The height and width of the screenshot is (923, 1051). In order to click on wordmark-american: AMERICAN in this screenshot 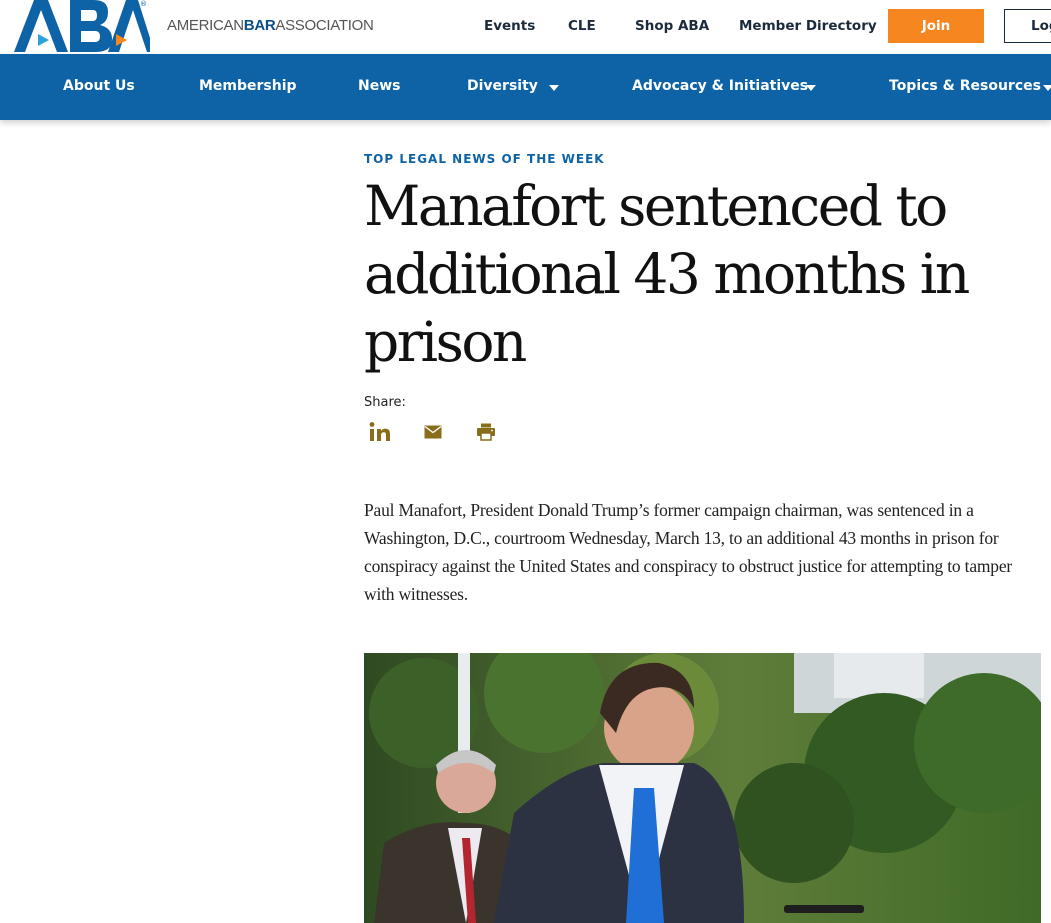, I will do `click(205, 25)`.